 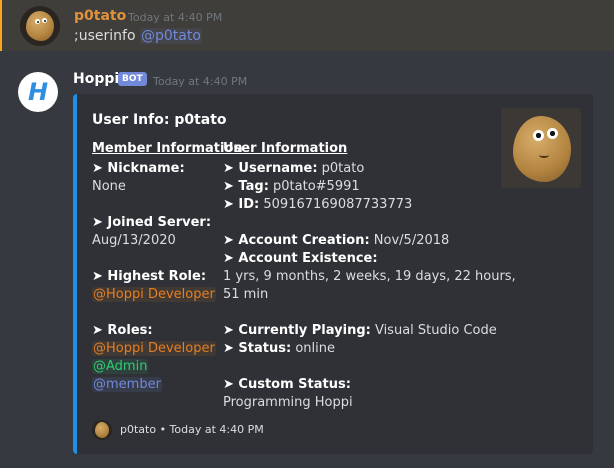 What do you see at coordinates (134, 240) in the screenshot?
I see `joined-value: Aug/13/2020` at bounding box center [134, 240].